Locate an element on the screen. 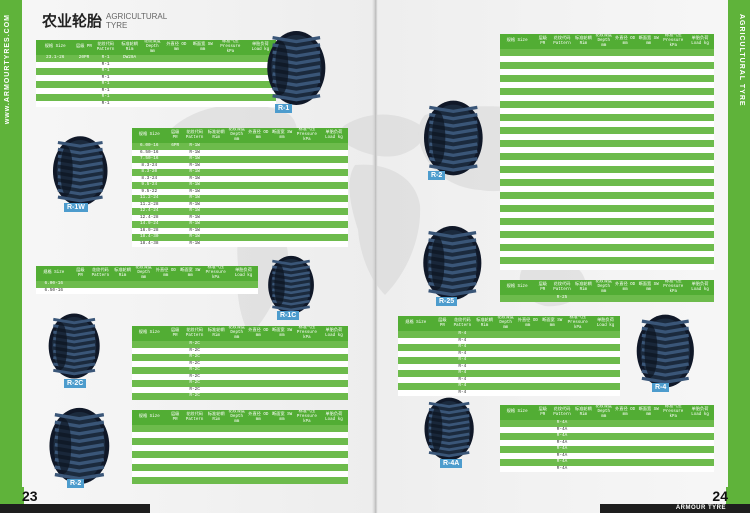 The image size is (750, 513). table-row is located at coordinates (240, 480).